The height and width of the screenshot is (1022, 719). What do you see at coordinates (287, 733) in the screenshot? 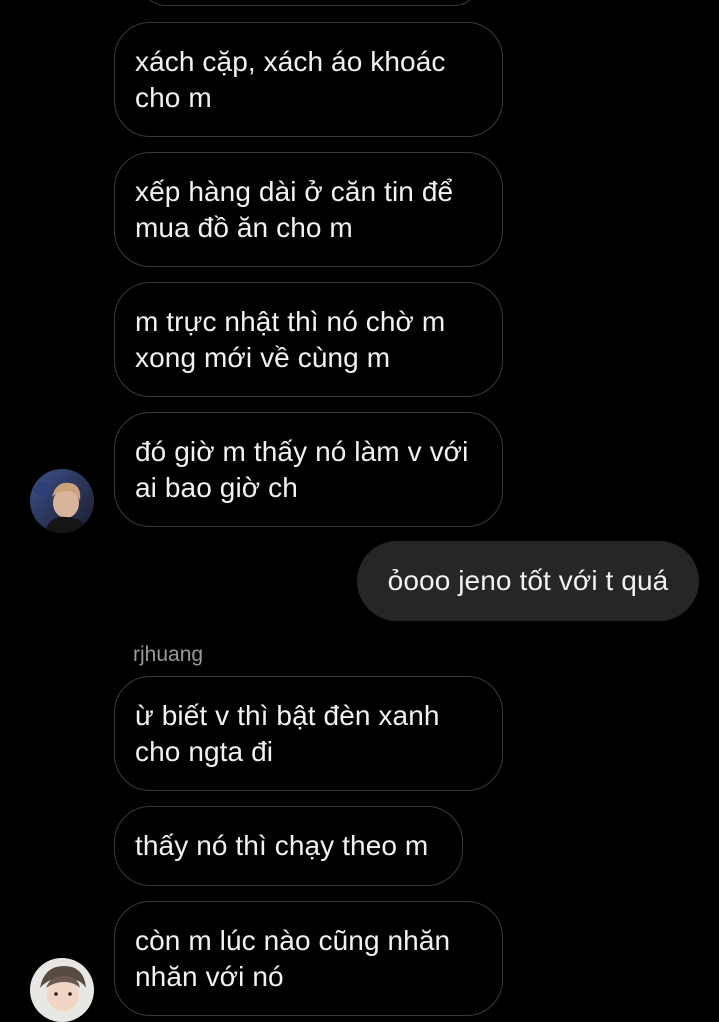
I see `message-text: ừ biết v thì bật đèn xanh cho ngta đi` at bounding box center [287, 733].